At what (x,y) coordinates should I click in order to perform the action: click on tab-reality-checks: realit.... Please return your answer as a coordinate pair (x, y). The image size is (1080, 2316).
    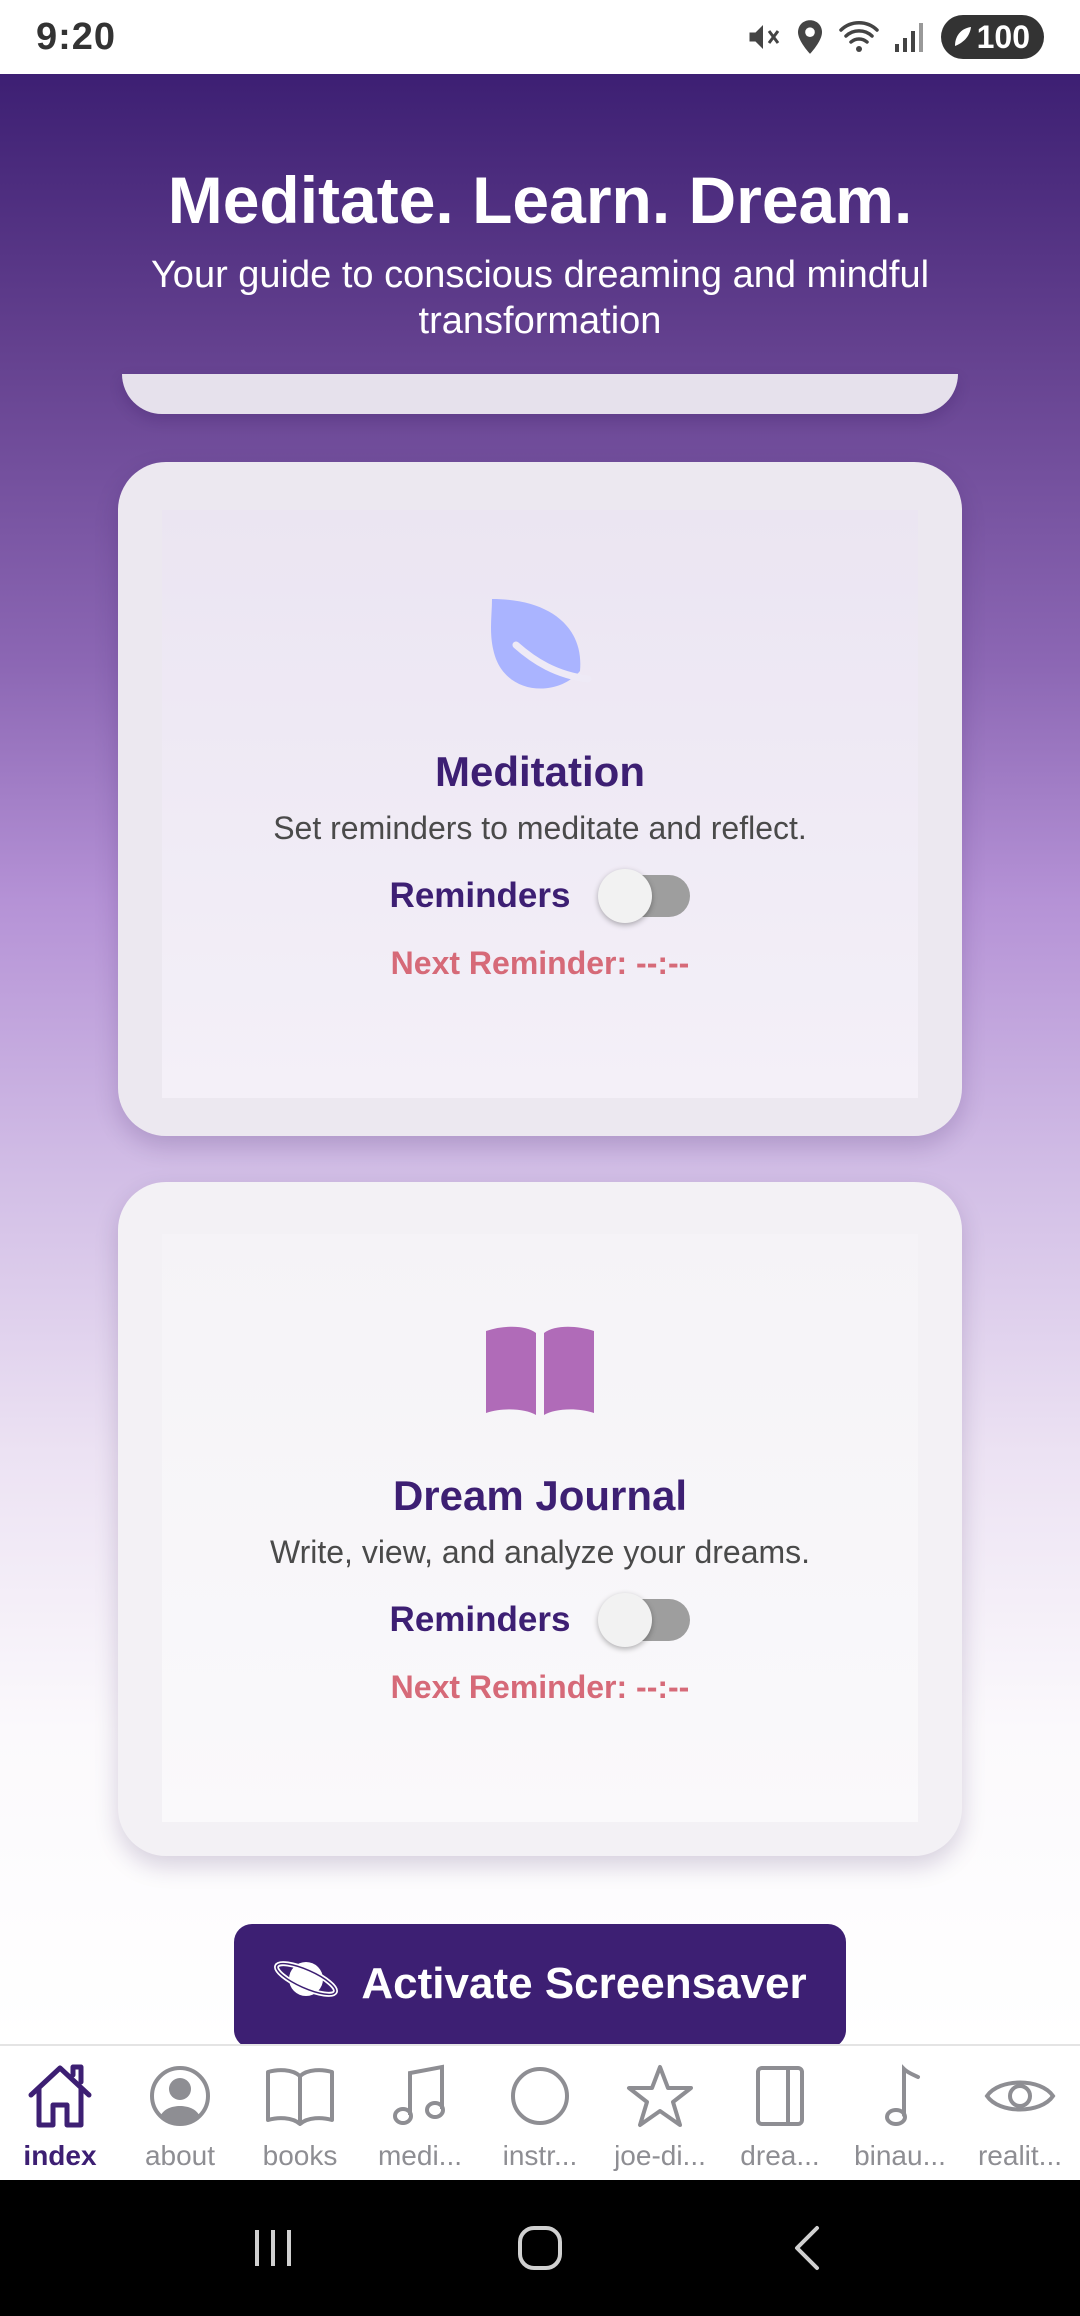
    Looking at the image, I should click on (1020, 2113).